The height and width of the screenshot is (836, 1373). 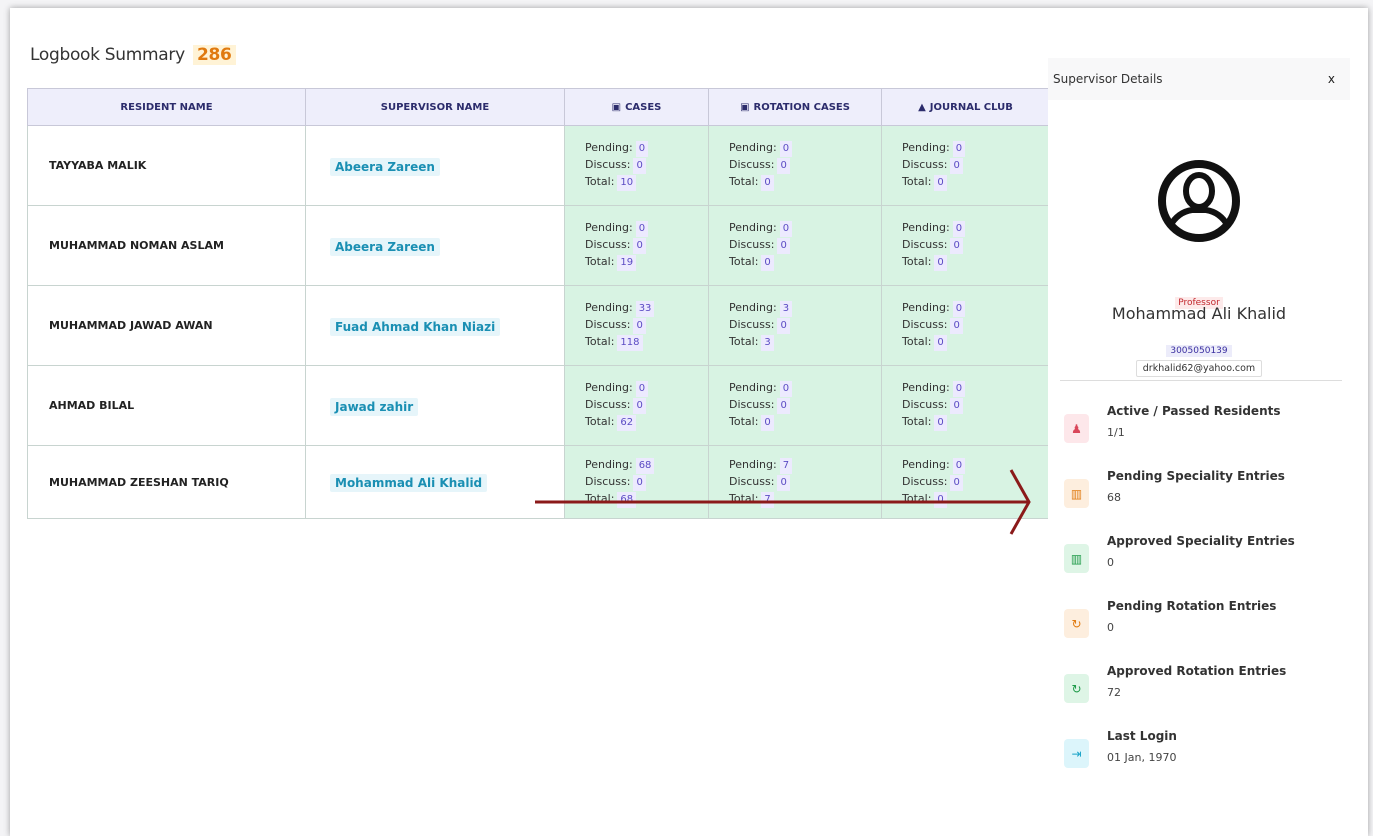 I want to click on cases-stats-cell: Pending: 0 Discuss: 0 Total: 19, so click(x=636, y=245).